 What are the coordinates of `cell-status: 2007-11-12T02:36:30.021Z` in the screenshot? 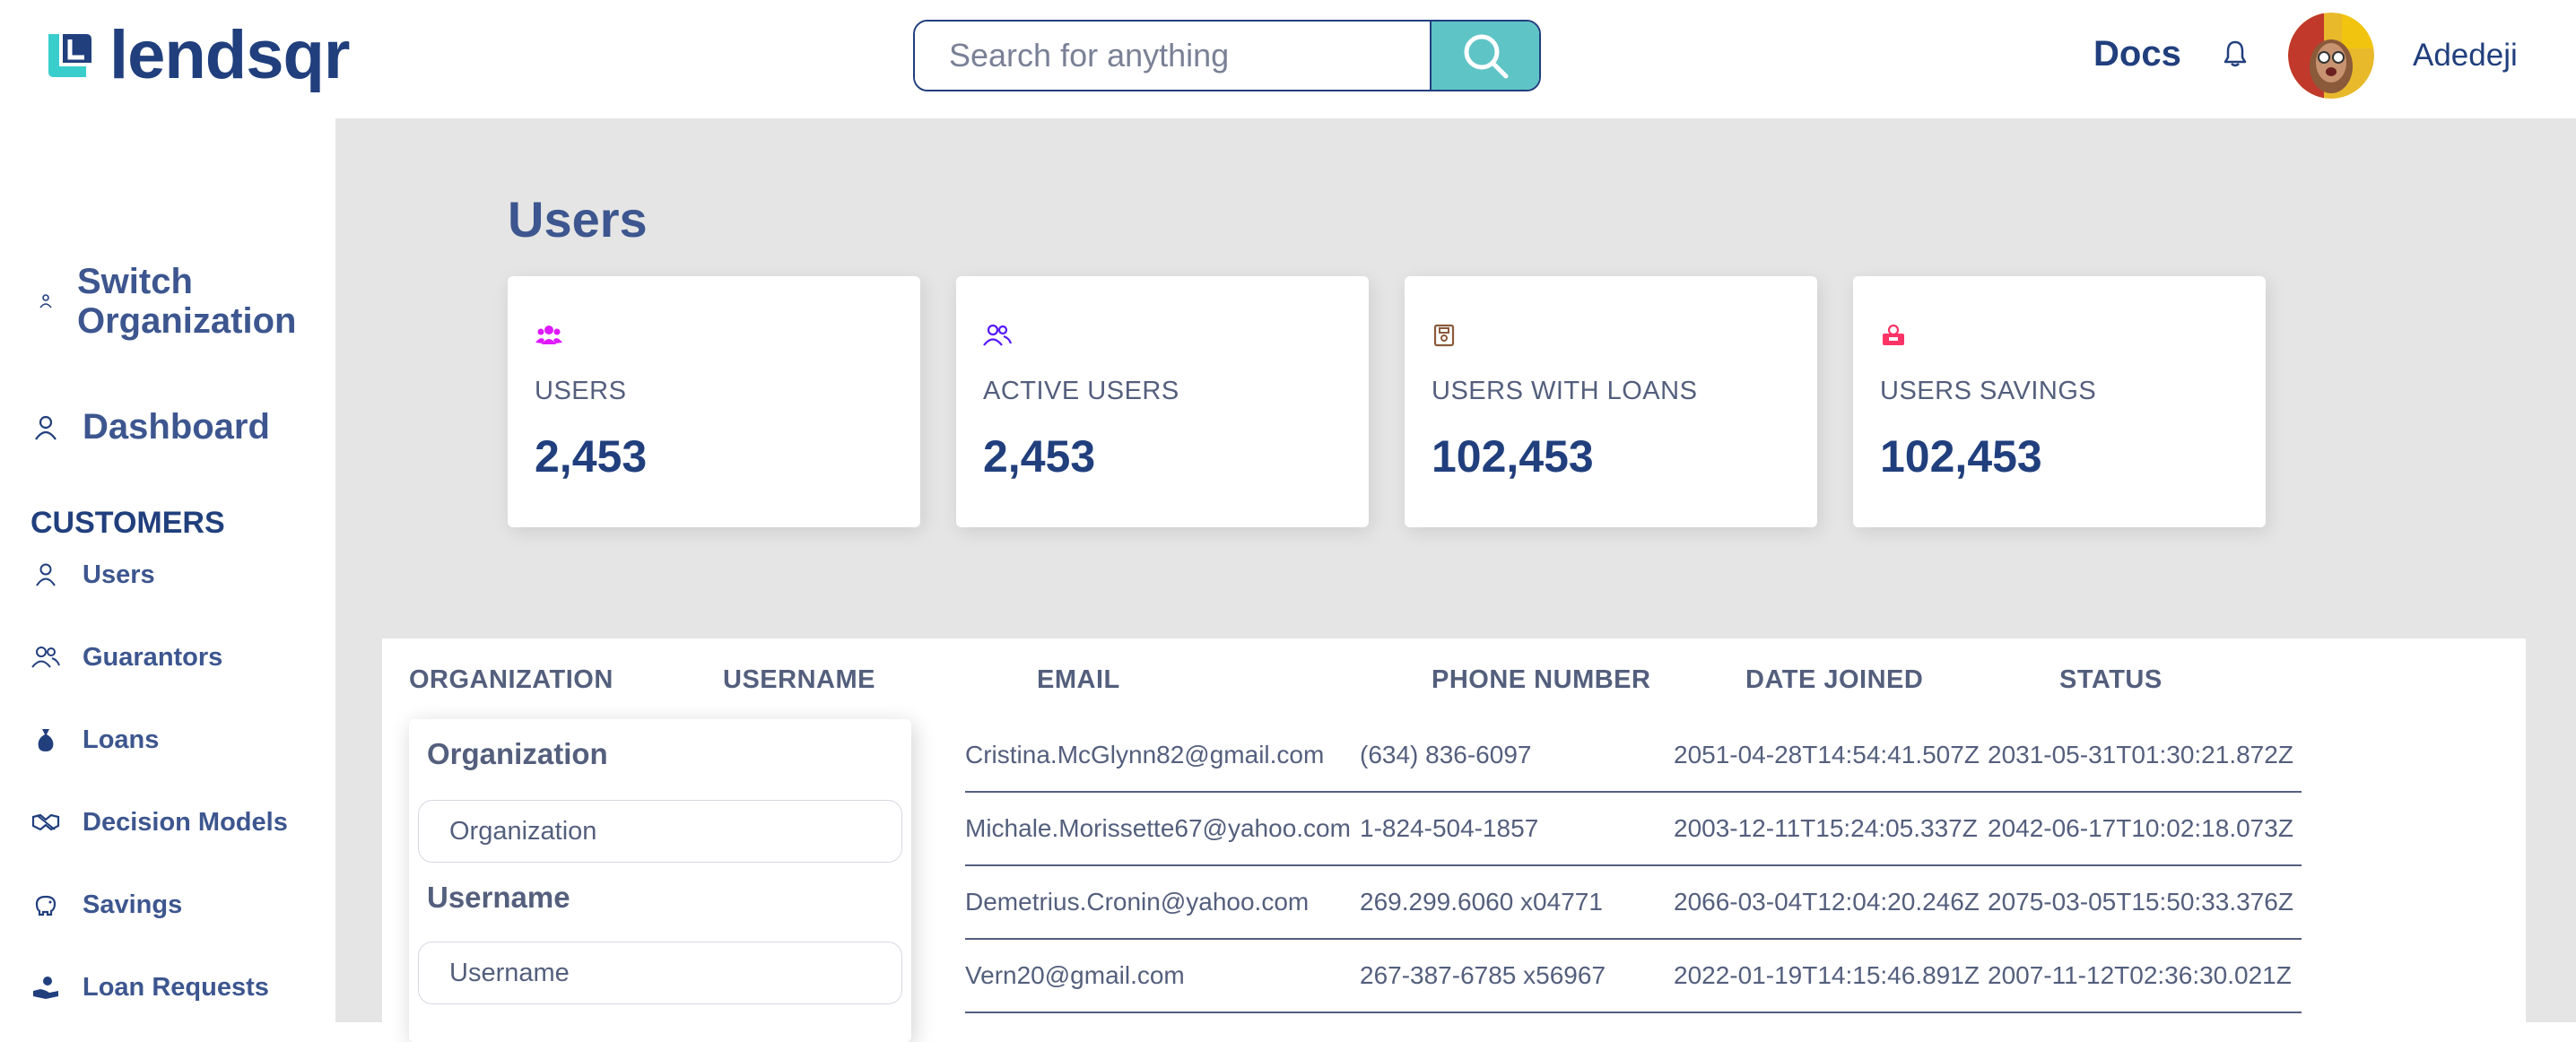 It's located at (2140, 975).